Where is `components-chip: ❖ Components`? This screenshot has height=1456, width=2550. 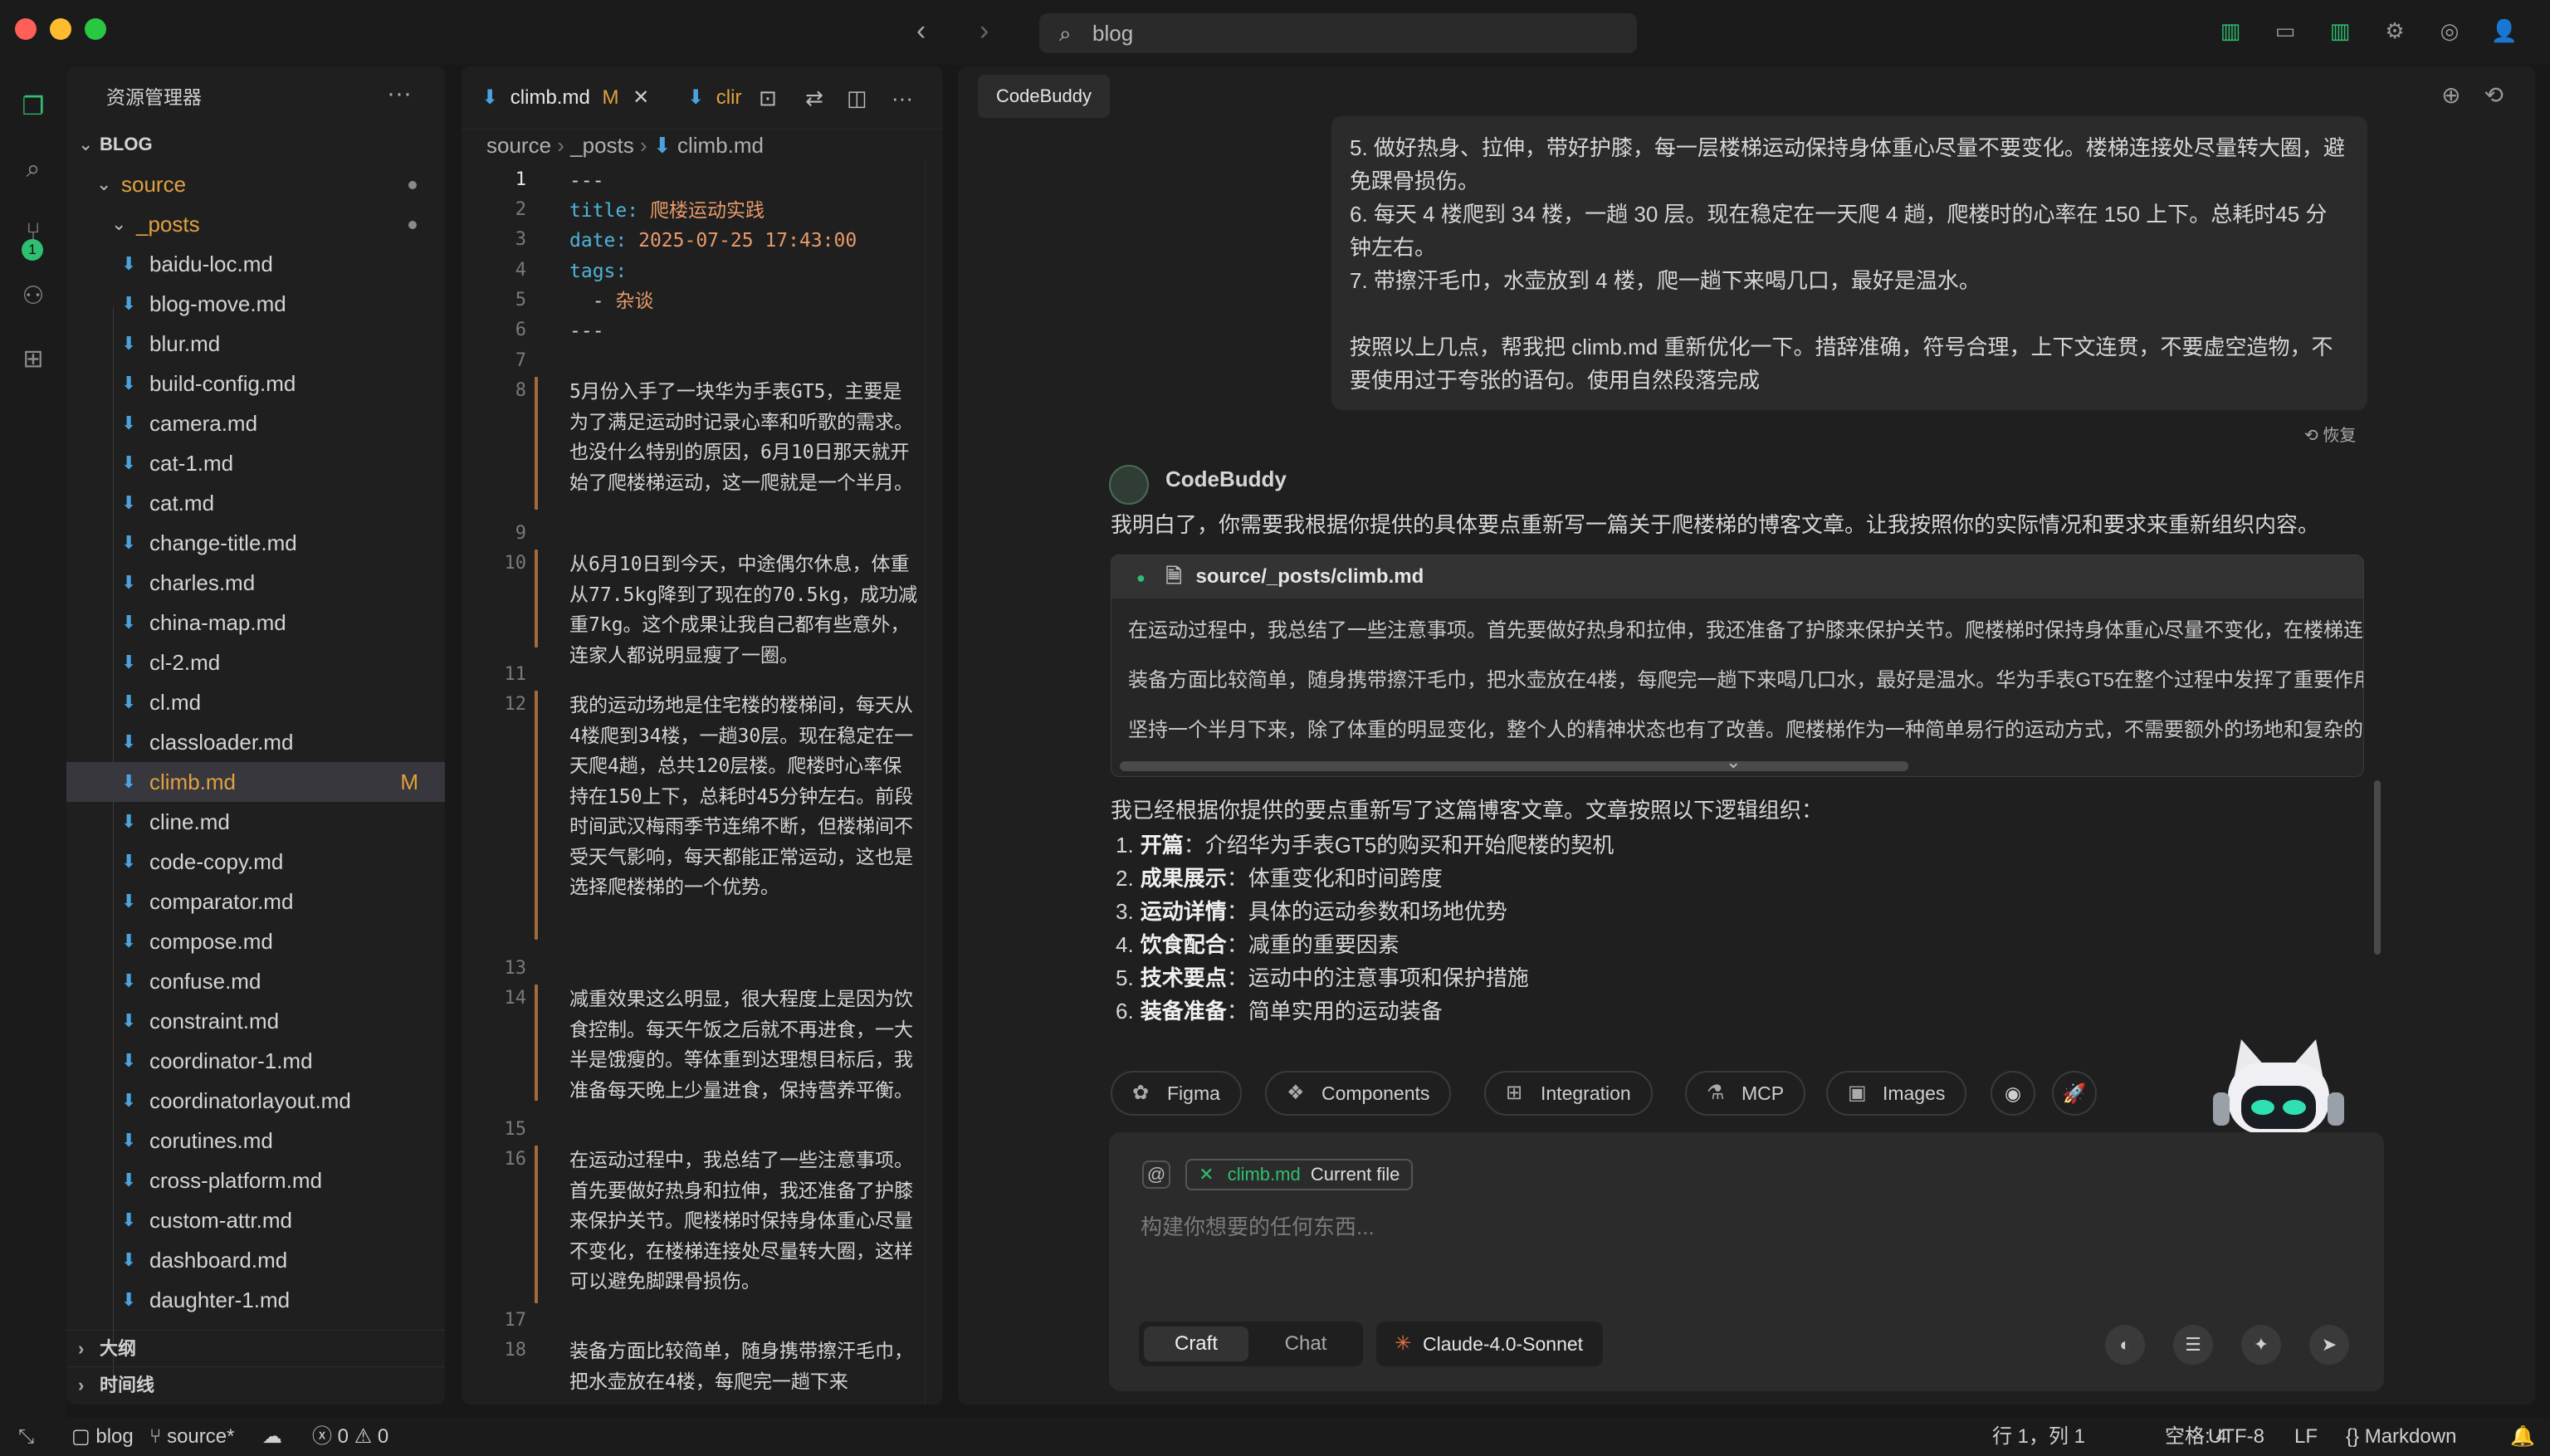 components-chip: ❖ Components is located at coordinates (1358, 1093).